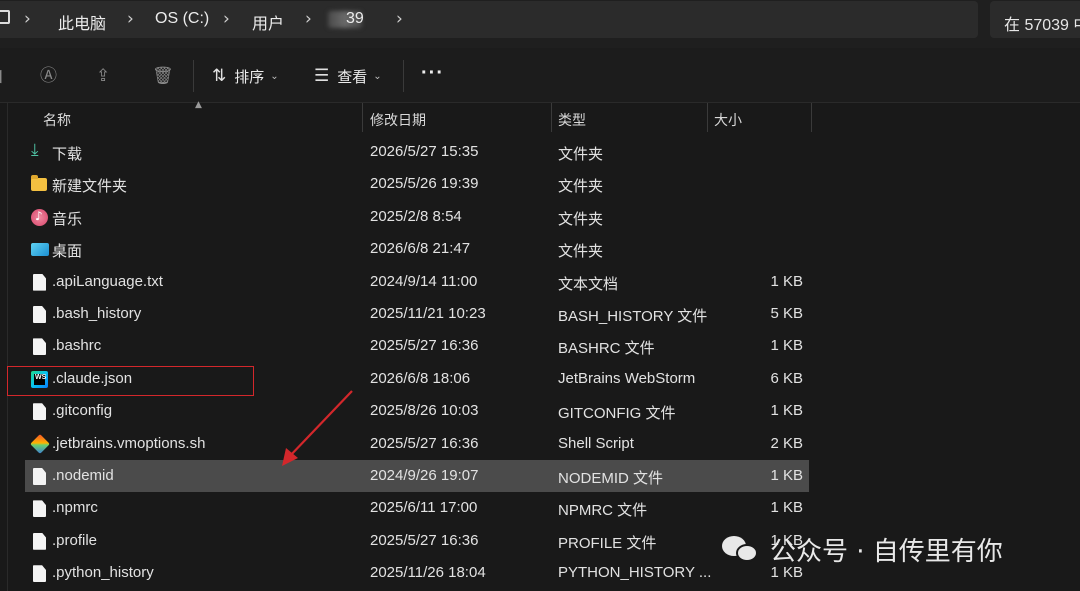  What do you see at coordinates (617, 414) in the screenshot?
I see `file-type: GITCONFIG 文件` at bounding box center [617, 414].